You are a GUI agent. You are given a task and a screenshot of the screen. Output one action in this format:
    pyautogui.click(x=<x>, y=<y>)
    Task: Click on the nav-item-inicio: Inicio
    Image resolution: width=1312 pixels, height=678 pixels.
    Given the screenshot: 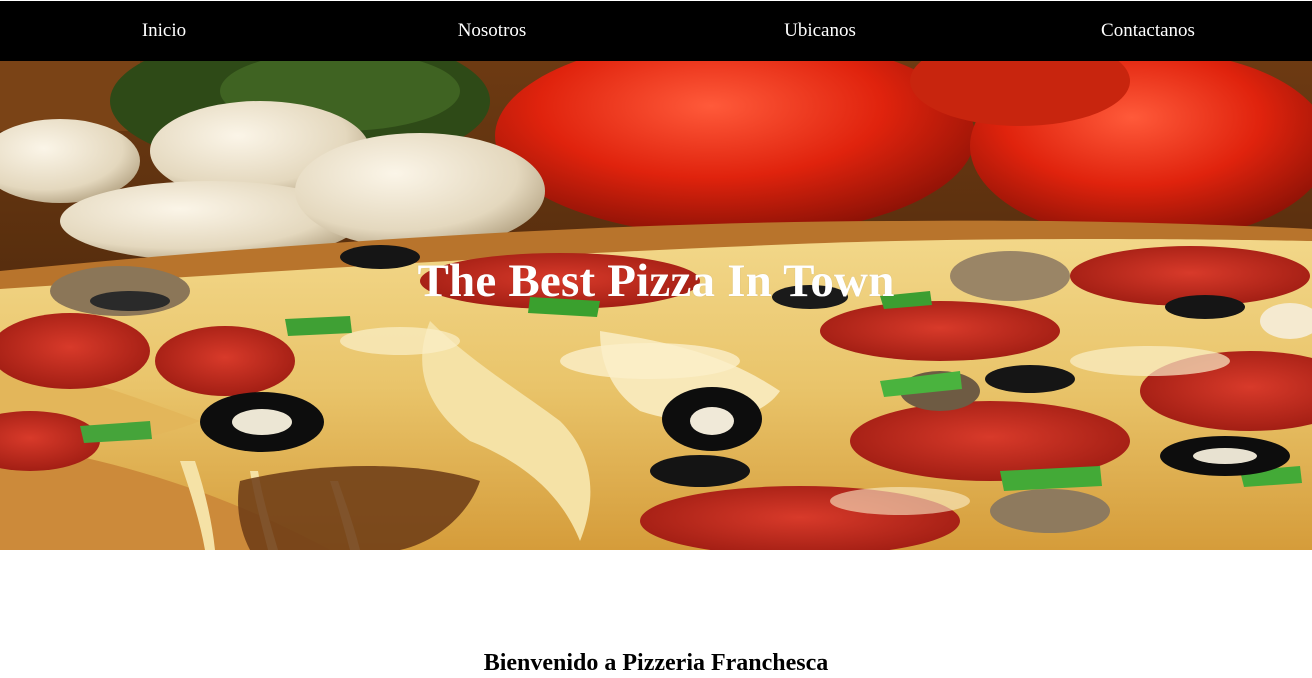 What is the action you would take?
    pyautogui.click(x=164, y=31)
    